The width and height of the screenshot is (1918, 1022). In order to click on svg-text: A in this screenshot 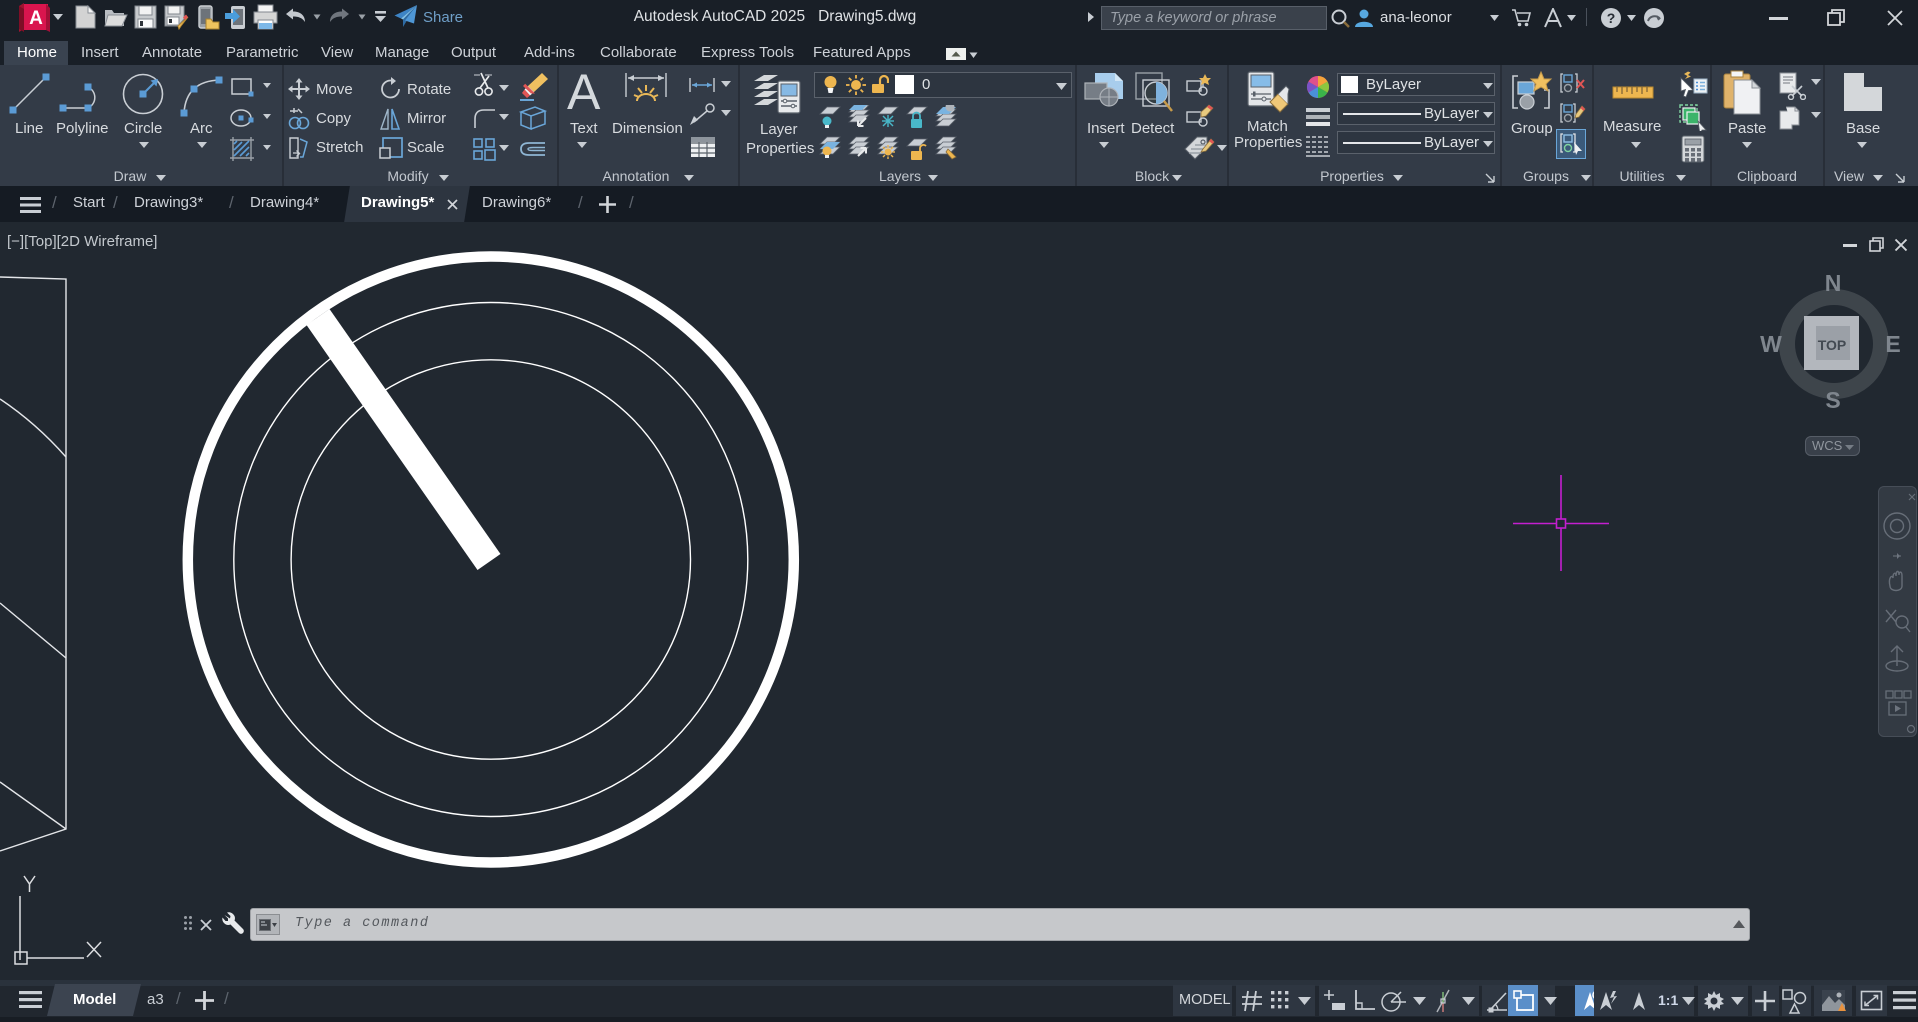, I will do `click(36, 18)`.